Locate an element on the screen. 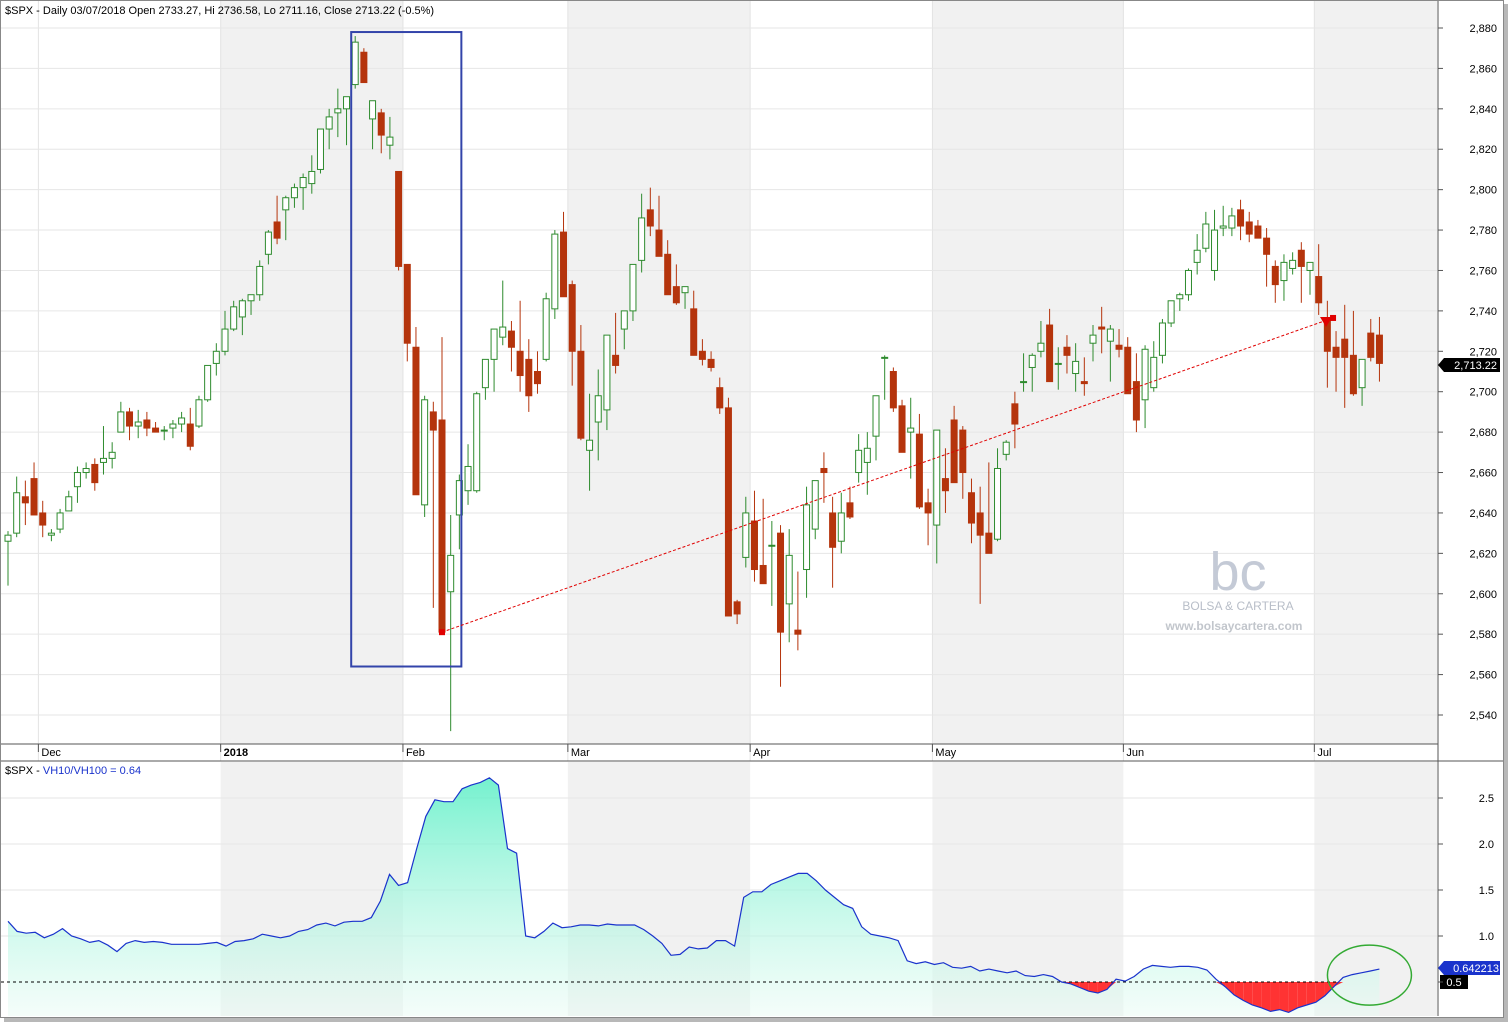  price-tick-label: 2,760 is located at coordinates (1483, 271).